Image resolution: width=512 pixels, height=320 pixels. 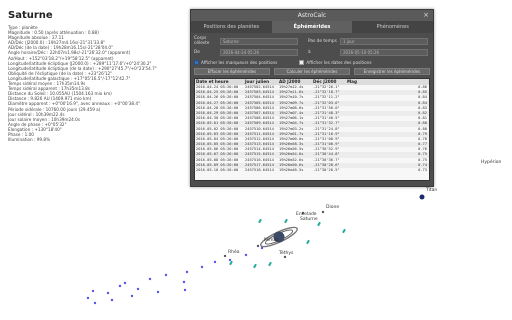 I want to click on checkbox-unchecked-icon, so click(x=302, y=62).